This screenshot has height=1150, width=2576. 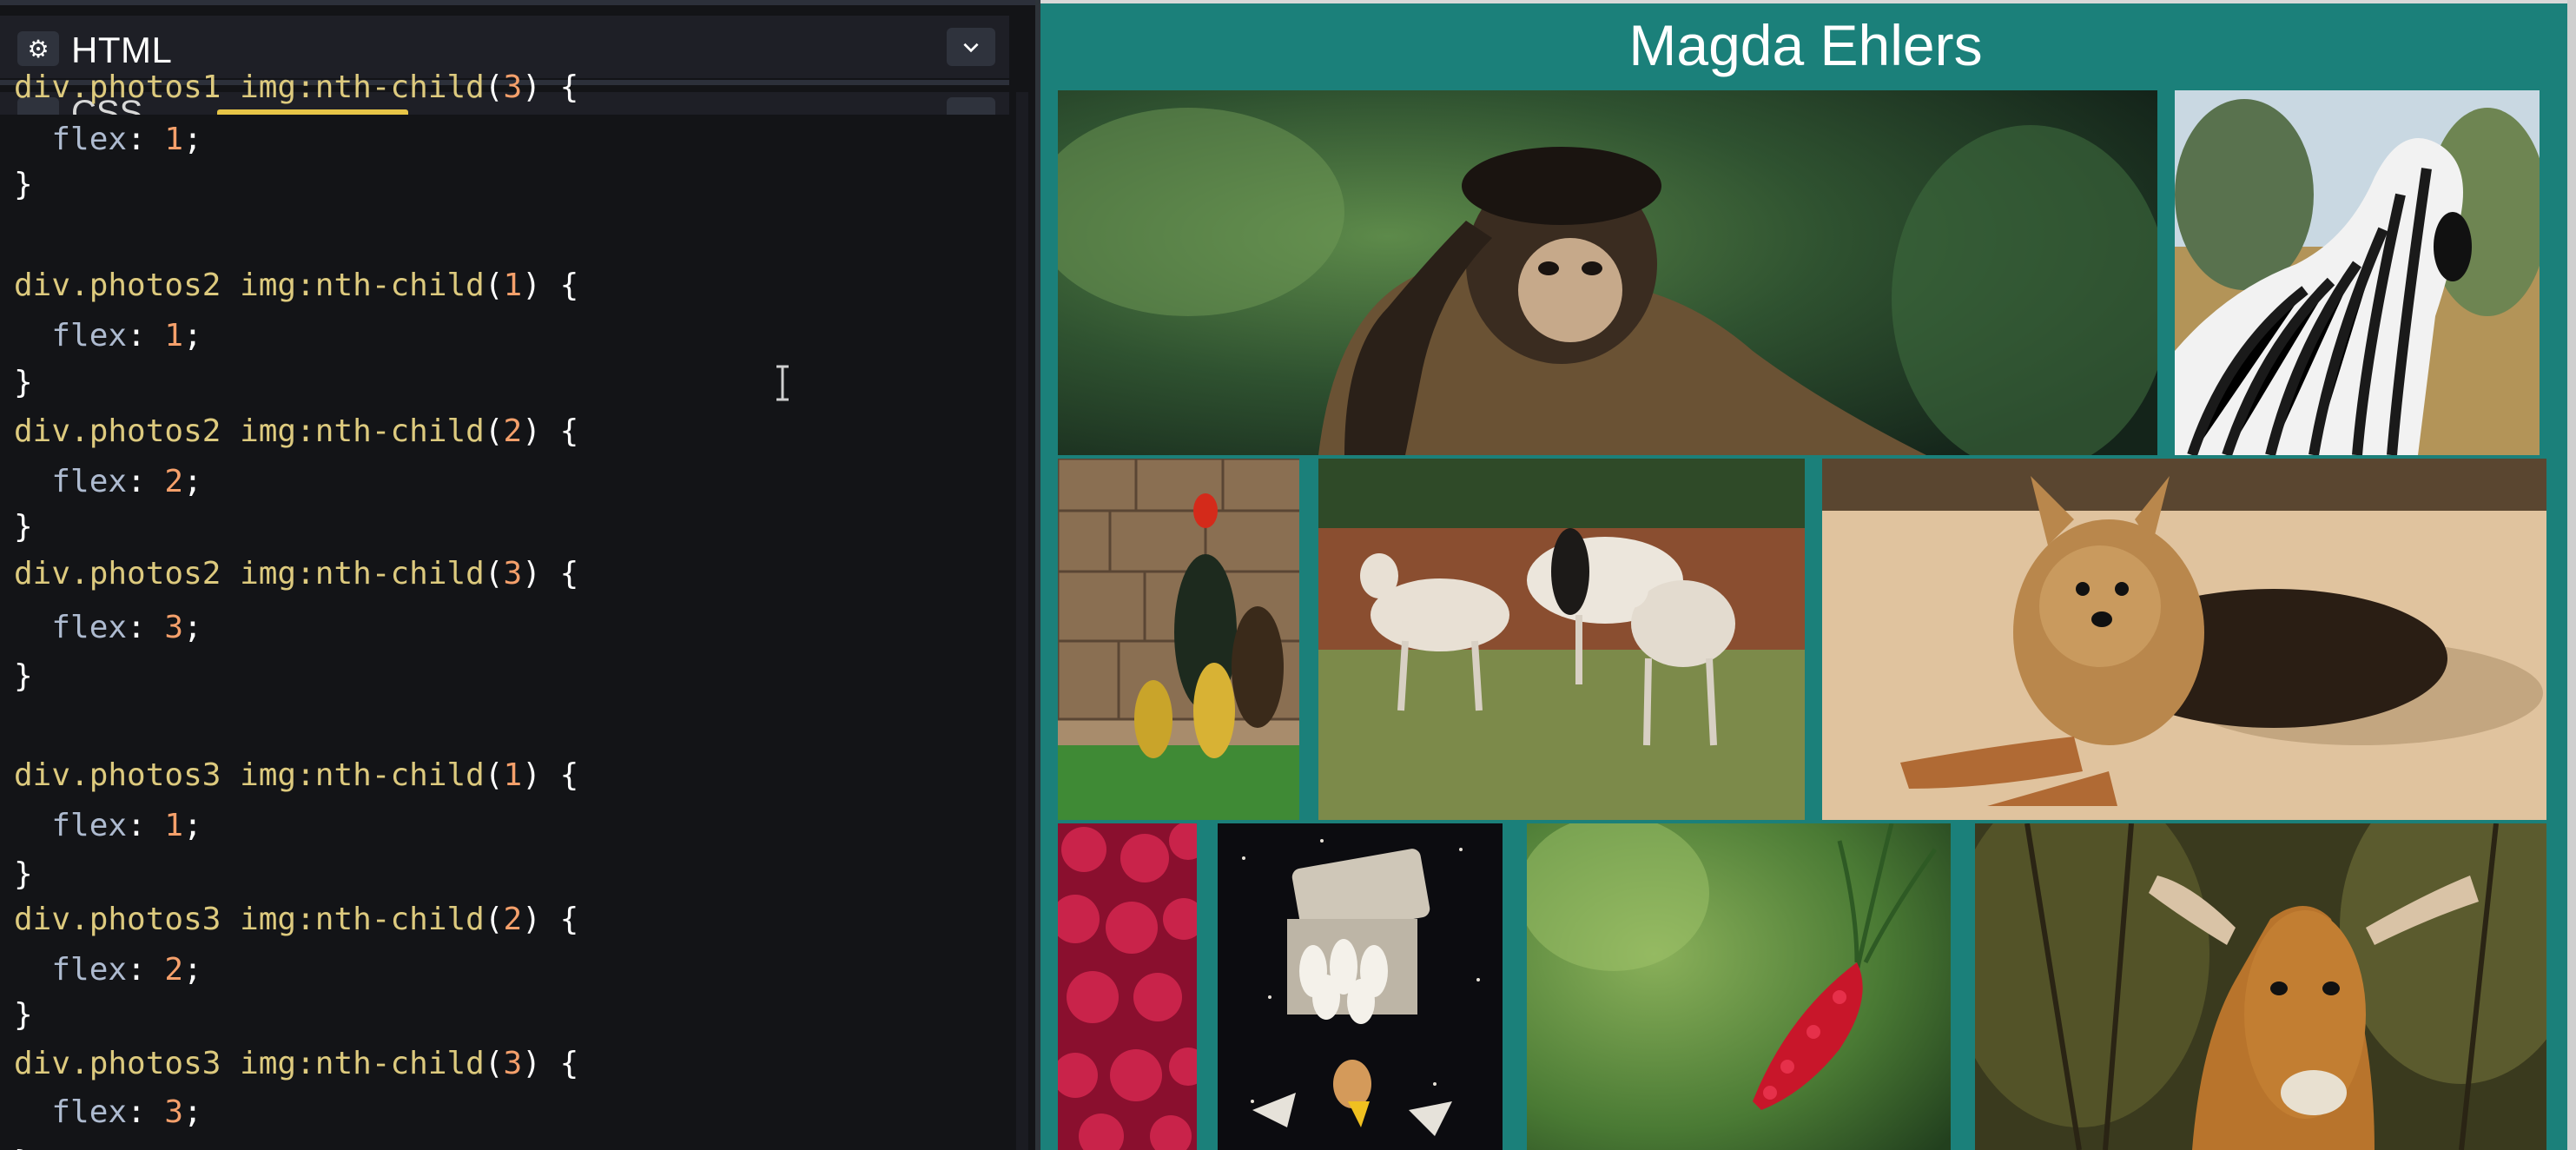 I want to click on preview-right-border, so click(x=2572, y=575).